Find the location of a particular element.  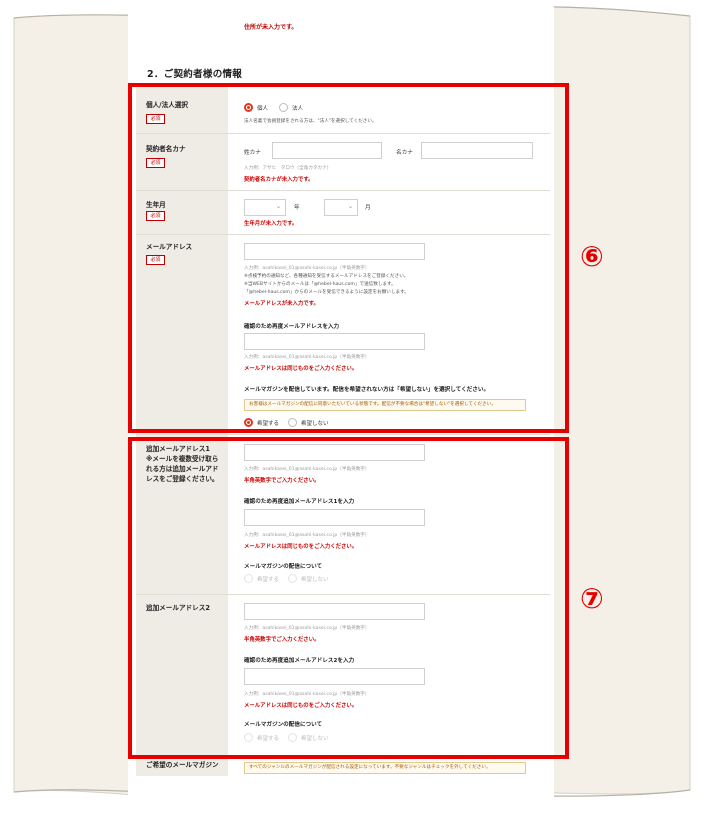

row-divider is located at coordinates (343, 434).